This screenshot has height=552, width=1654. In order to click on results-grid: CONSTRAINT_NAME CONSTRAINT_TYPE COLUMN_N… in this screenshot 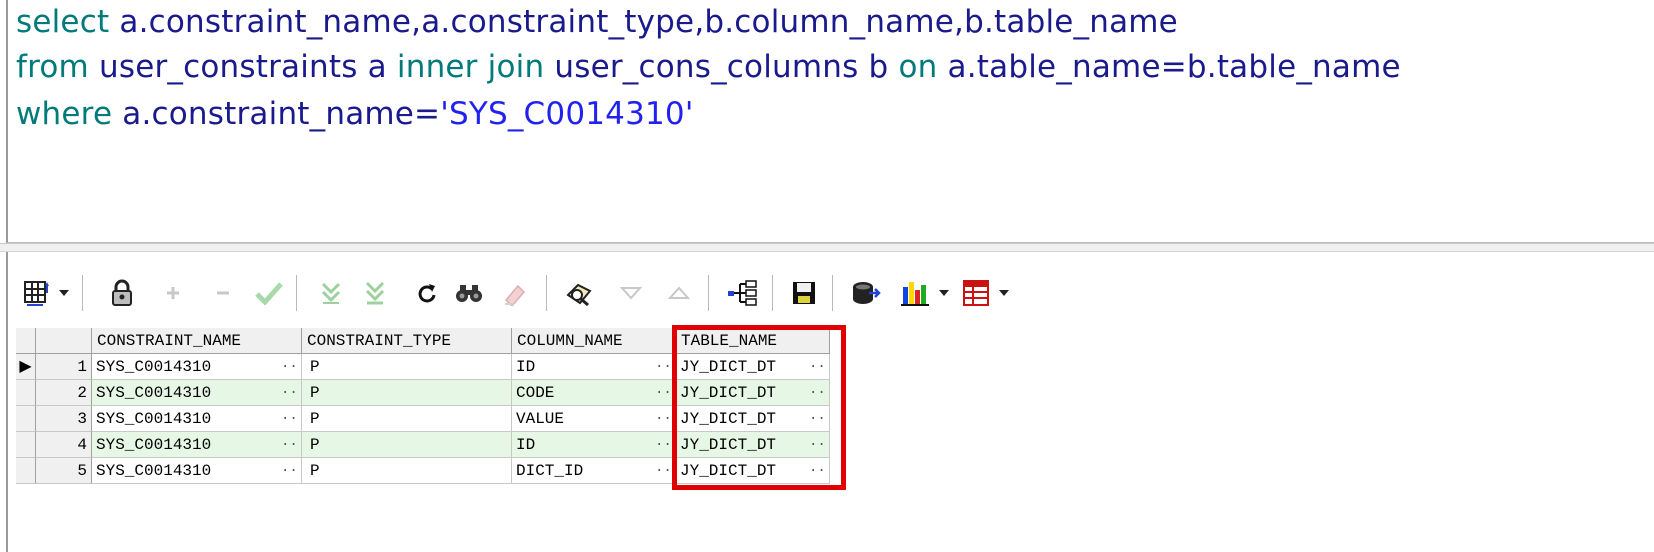, I will do `click(426, 406)`.